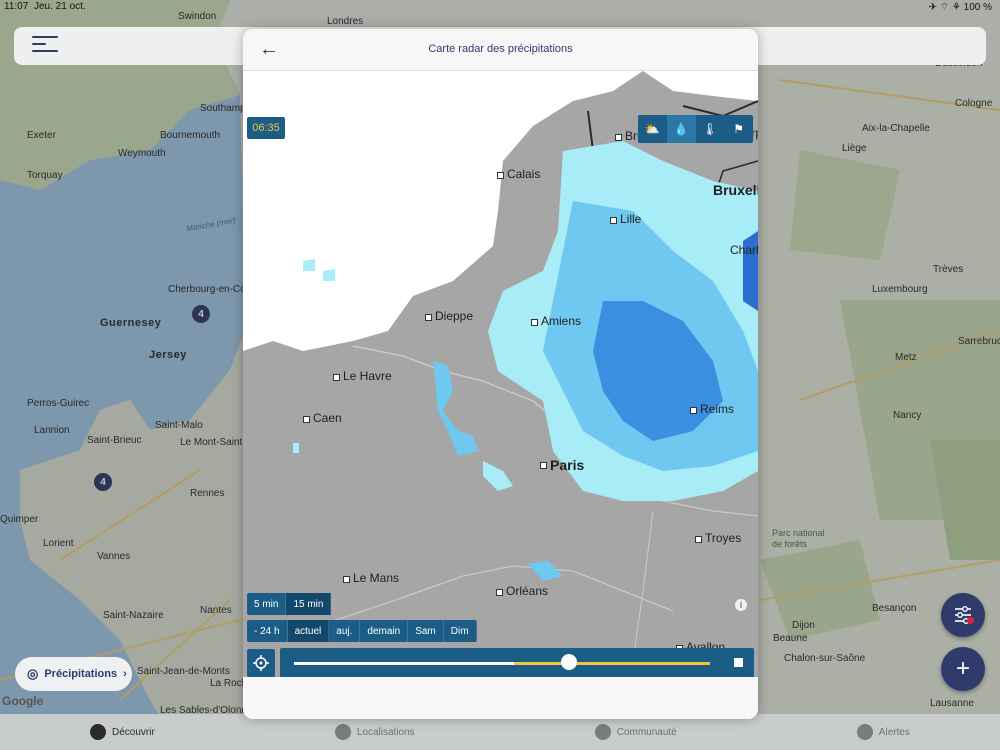 The width and height of the screenshot is (1000, 750). Describe the element at coordinates (518, 174) in the screenshot. I see `city-label: Calais` at that location.